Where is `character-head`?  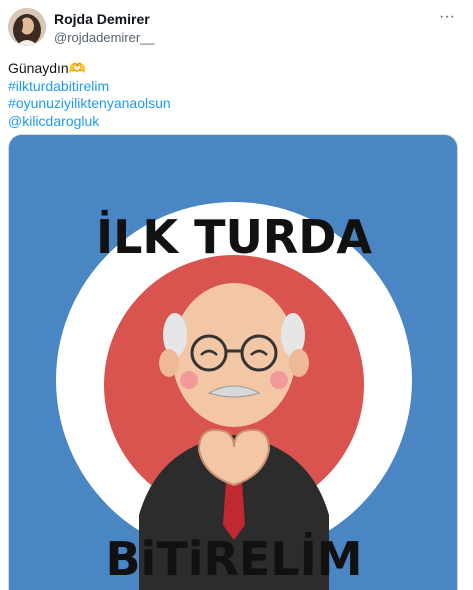 character-head is located at coordinates (234, 355).